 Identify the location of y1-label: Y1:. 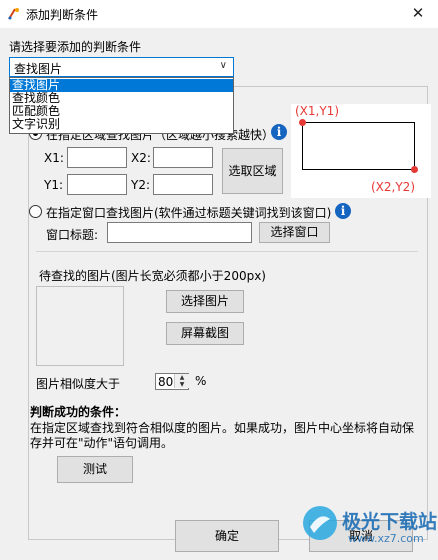
(54, 185).